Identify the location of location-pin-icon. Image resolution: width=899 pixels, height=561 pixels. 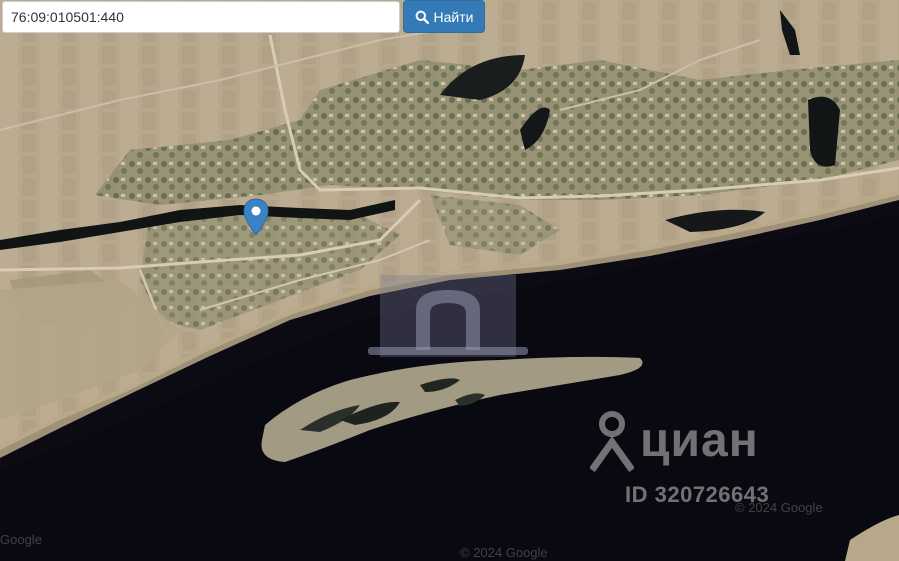
(256, 217).